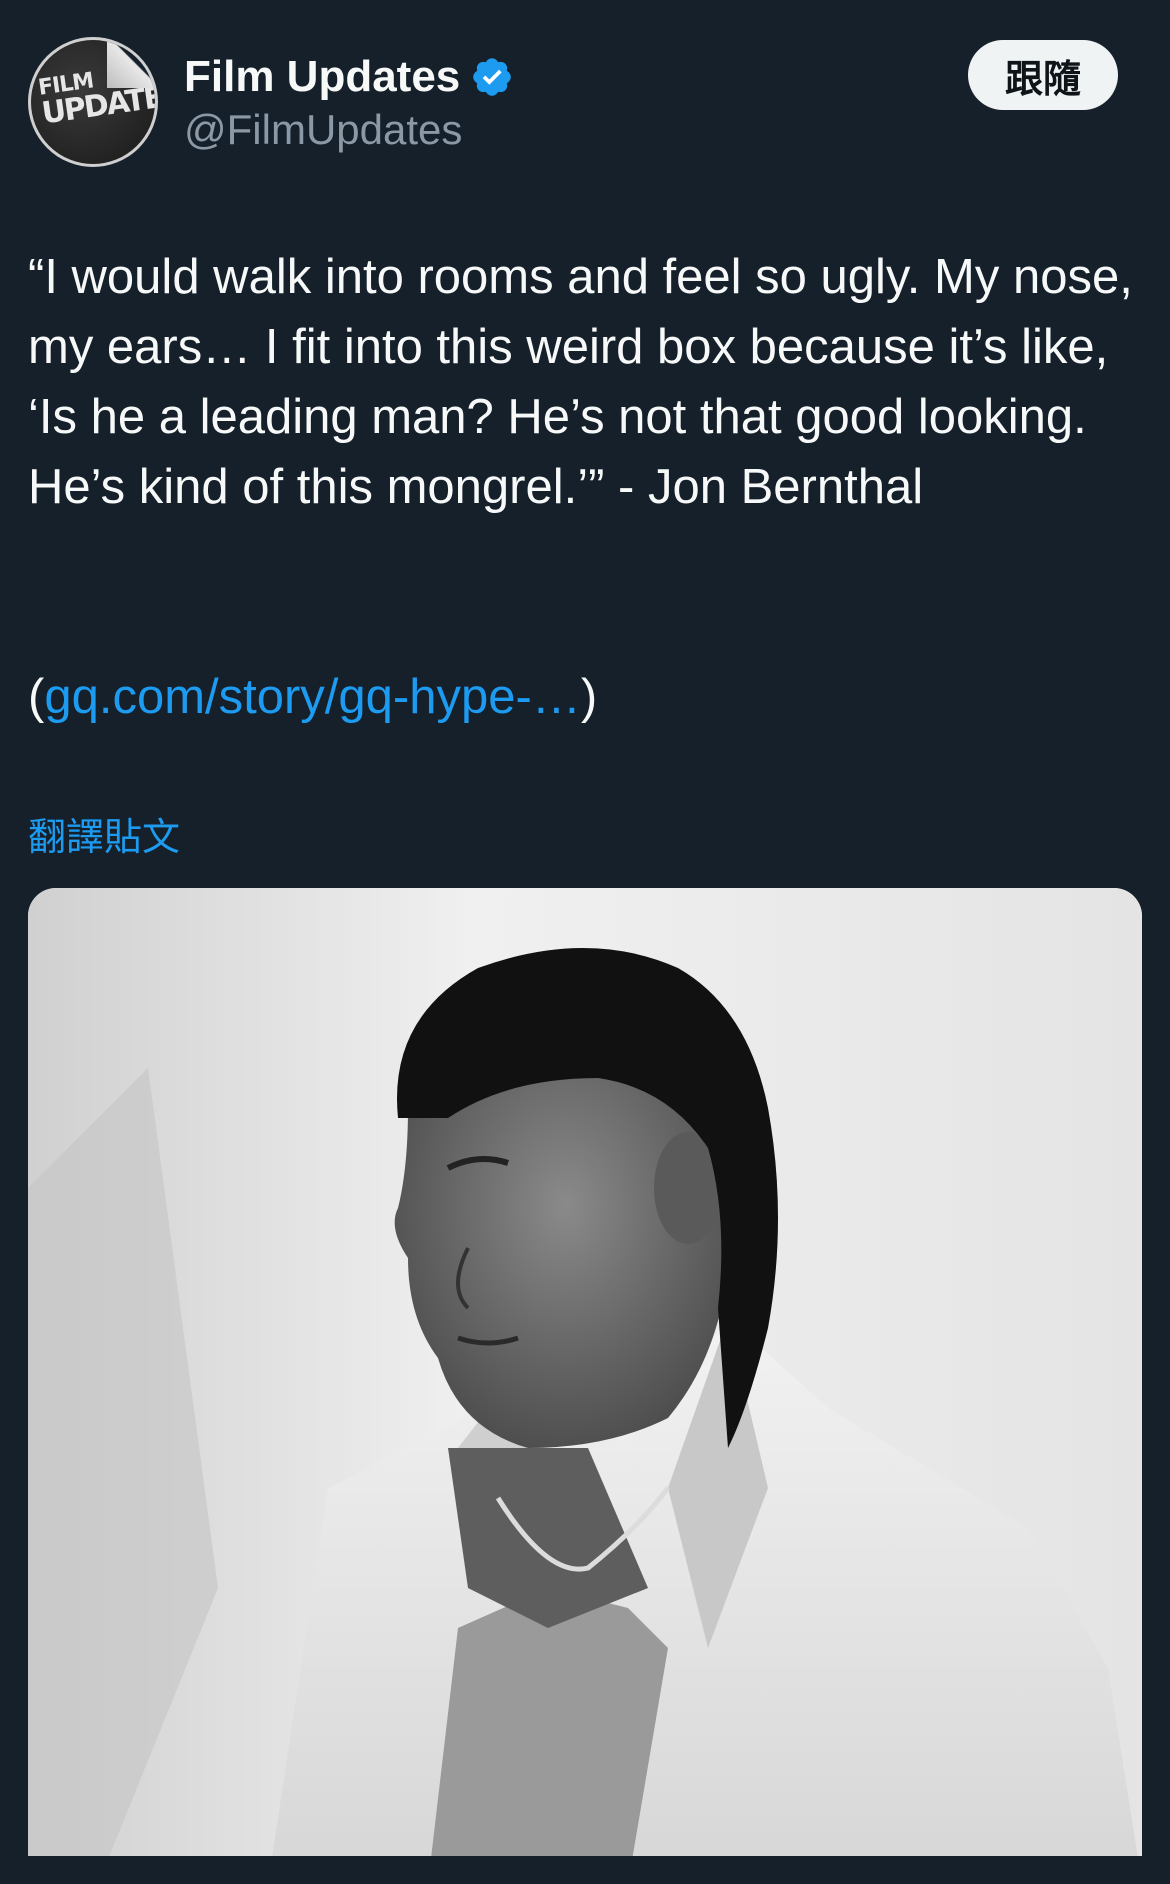 Image resolution: width=1170 pixels, height=1884 pixels. I want to click on bottom-edge, so click(585, 1870).